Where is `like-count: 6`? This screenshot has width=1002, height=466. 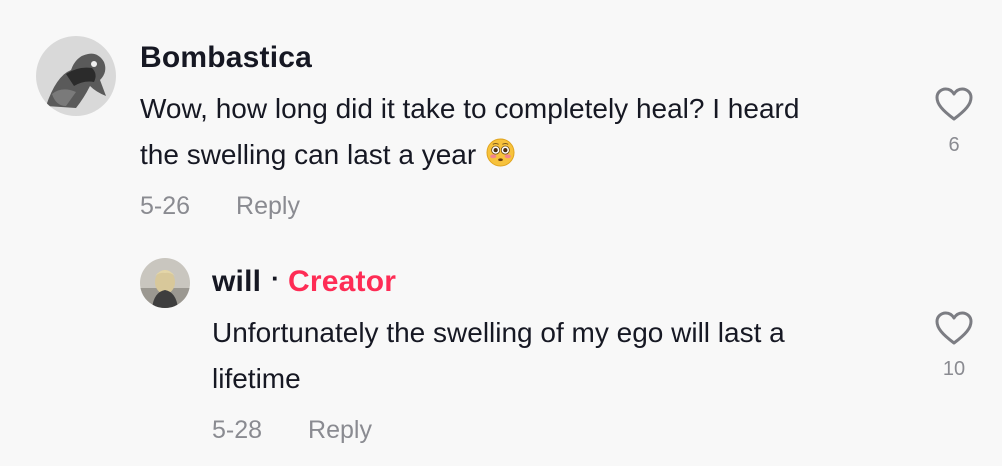
like-count: 6 is located at coordinates (954, 145).